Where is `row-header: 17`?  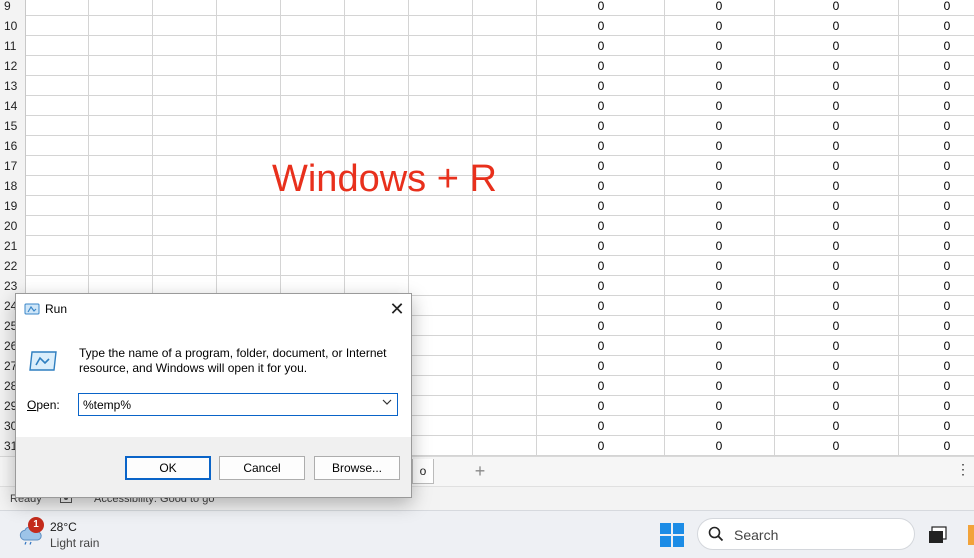
row-header: 17 is located at coordinates (13, 166).